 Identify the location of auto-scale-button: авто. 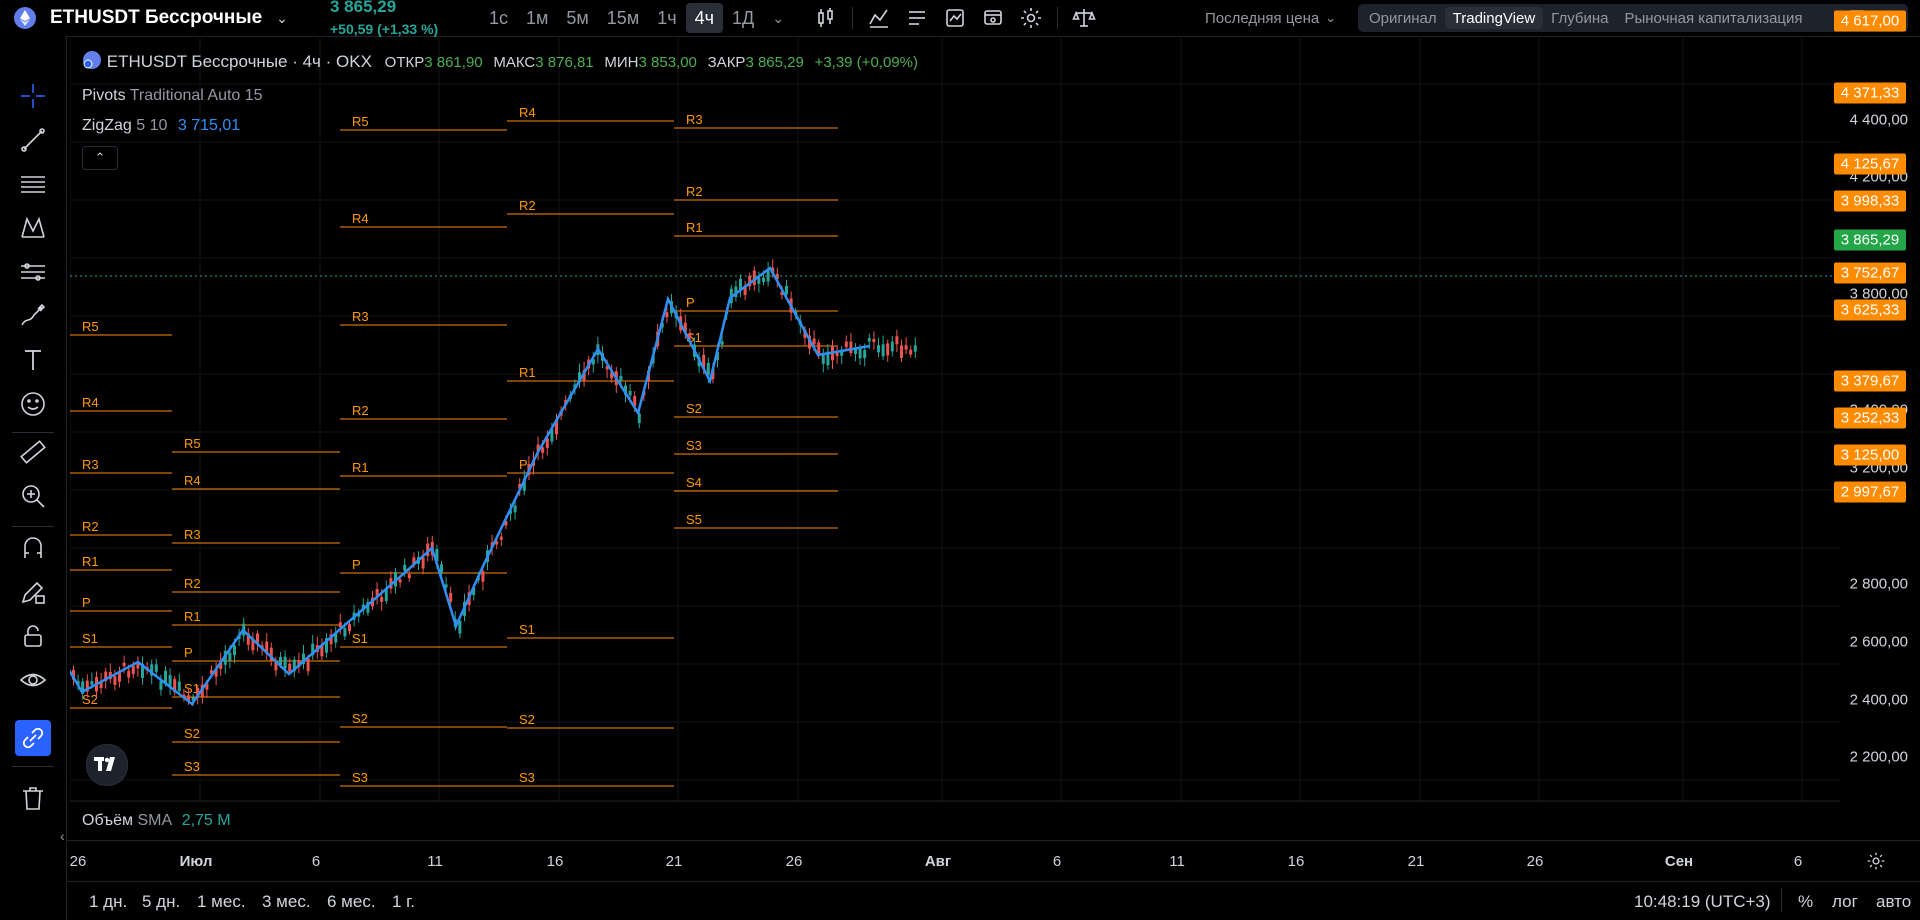
(1893, 902).